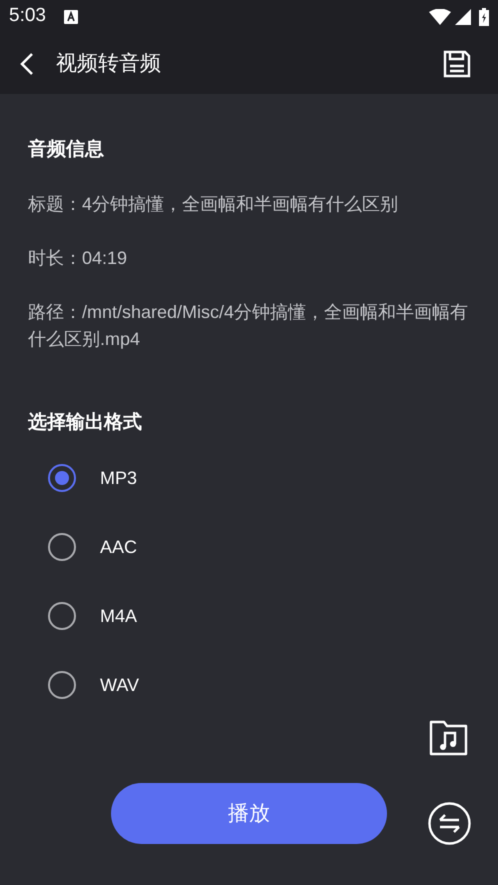 This screenshot has width=498, height=885. Describe the element at coordinates (484, 17) in the screenshot. I see `battery-icon` at that location.